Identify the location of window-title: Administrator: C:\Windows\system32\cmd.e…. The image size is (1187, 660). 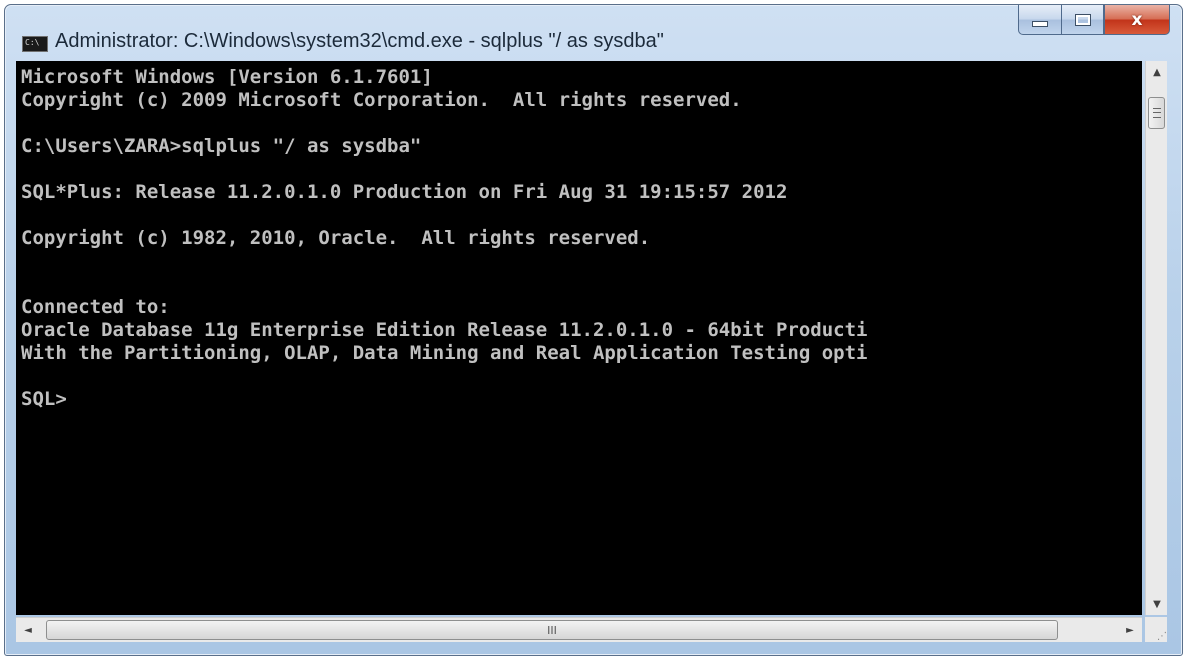
(359, 41).